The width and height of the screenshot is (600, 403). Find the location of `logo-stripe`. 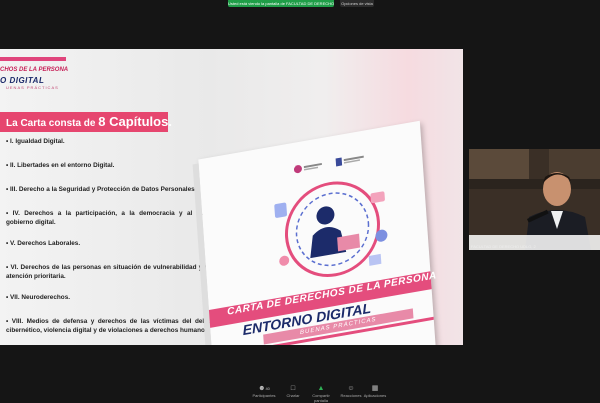

logo-stripe is located at coordinates (33, 59).